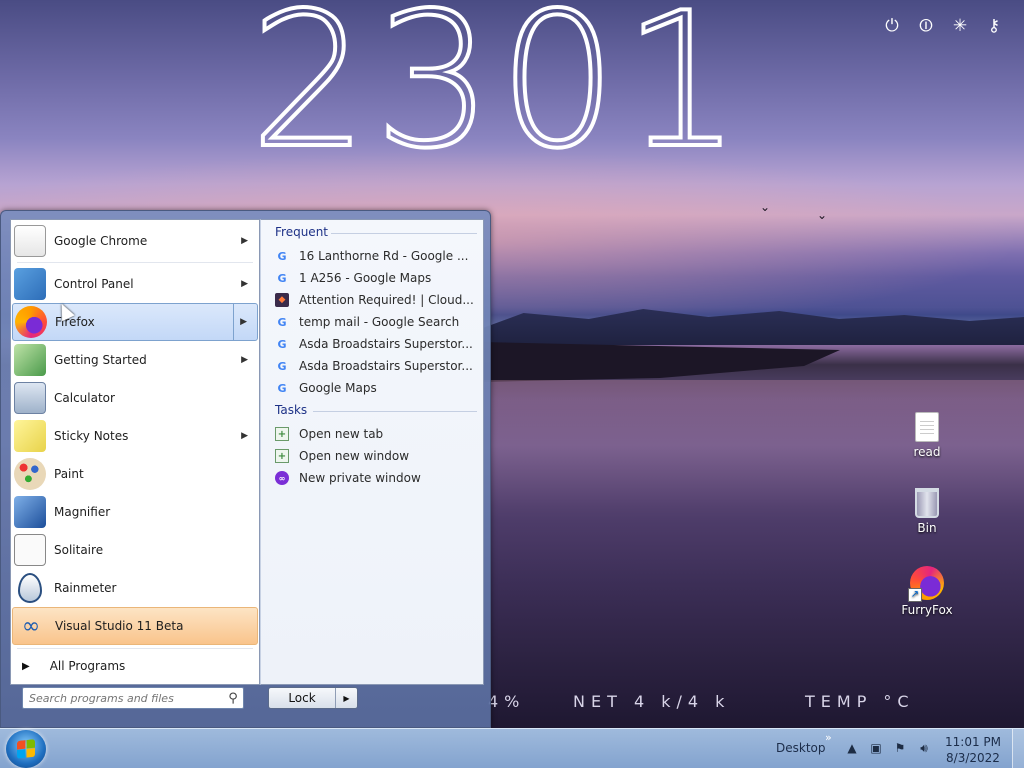 The image size is (1024, 768). Describe the element at coordinates (135, 588) in the screenshot. I see `program-rainmeter: Rainmeter` at that location.